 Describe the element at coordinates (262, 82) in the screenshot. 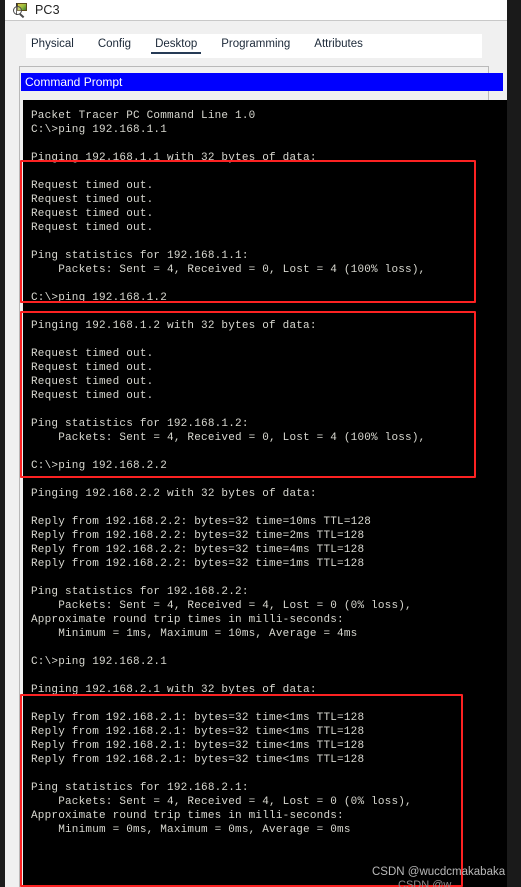

I see `command-prompt-header: Command Prompt` at that location.